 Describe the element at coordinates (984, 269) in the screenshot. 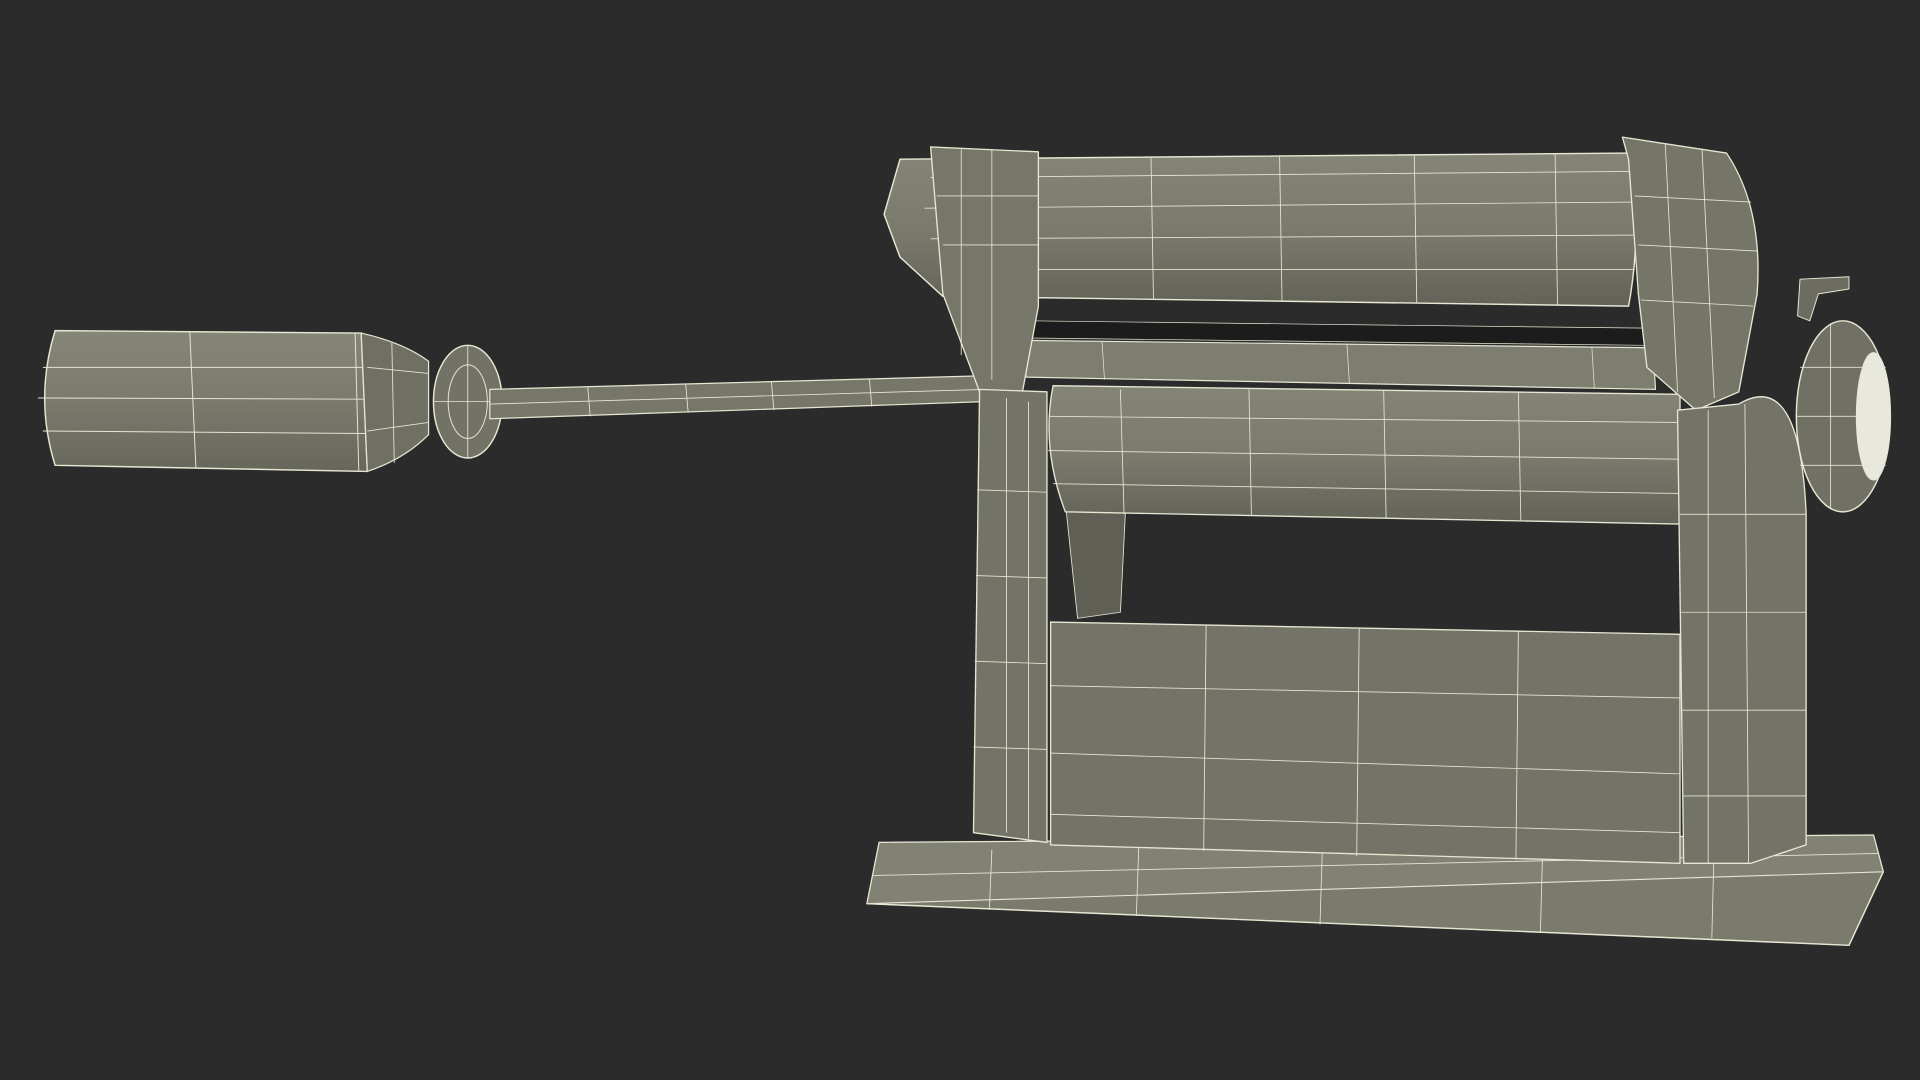

I see `left-top-bracket` at that location.